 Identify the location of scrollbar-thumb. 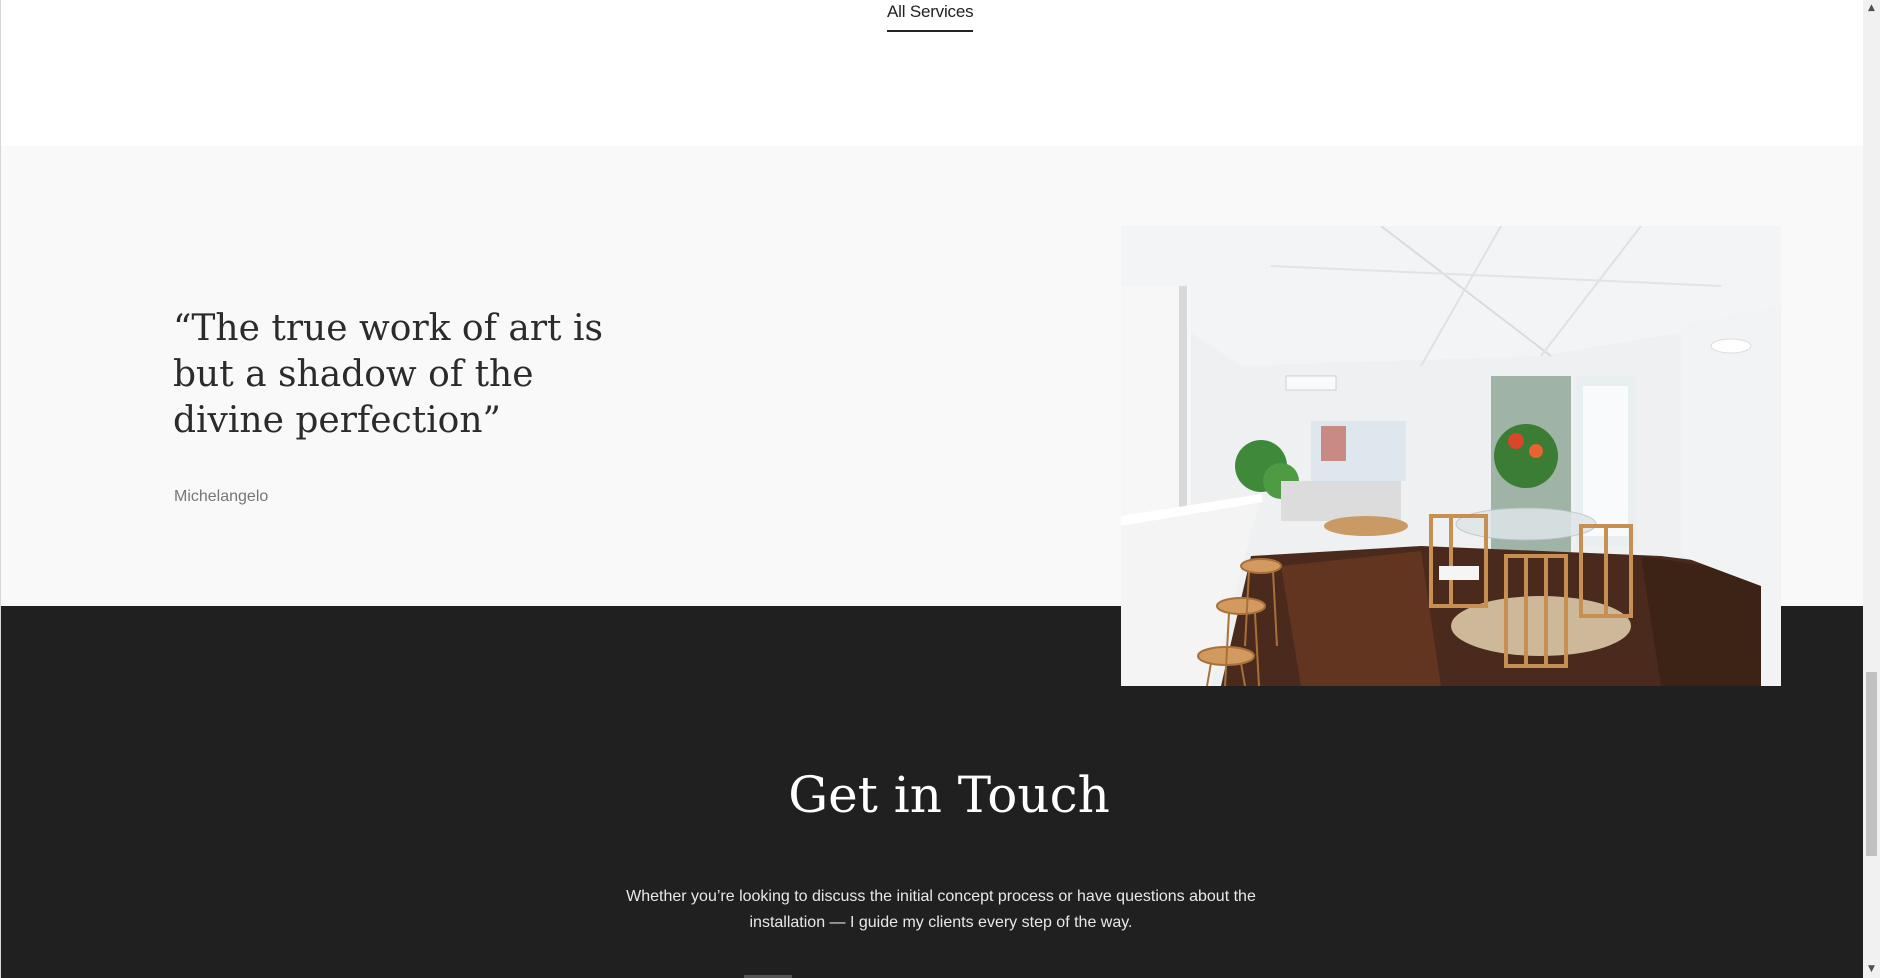
(1871, 764).